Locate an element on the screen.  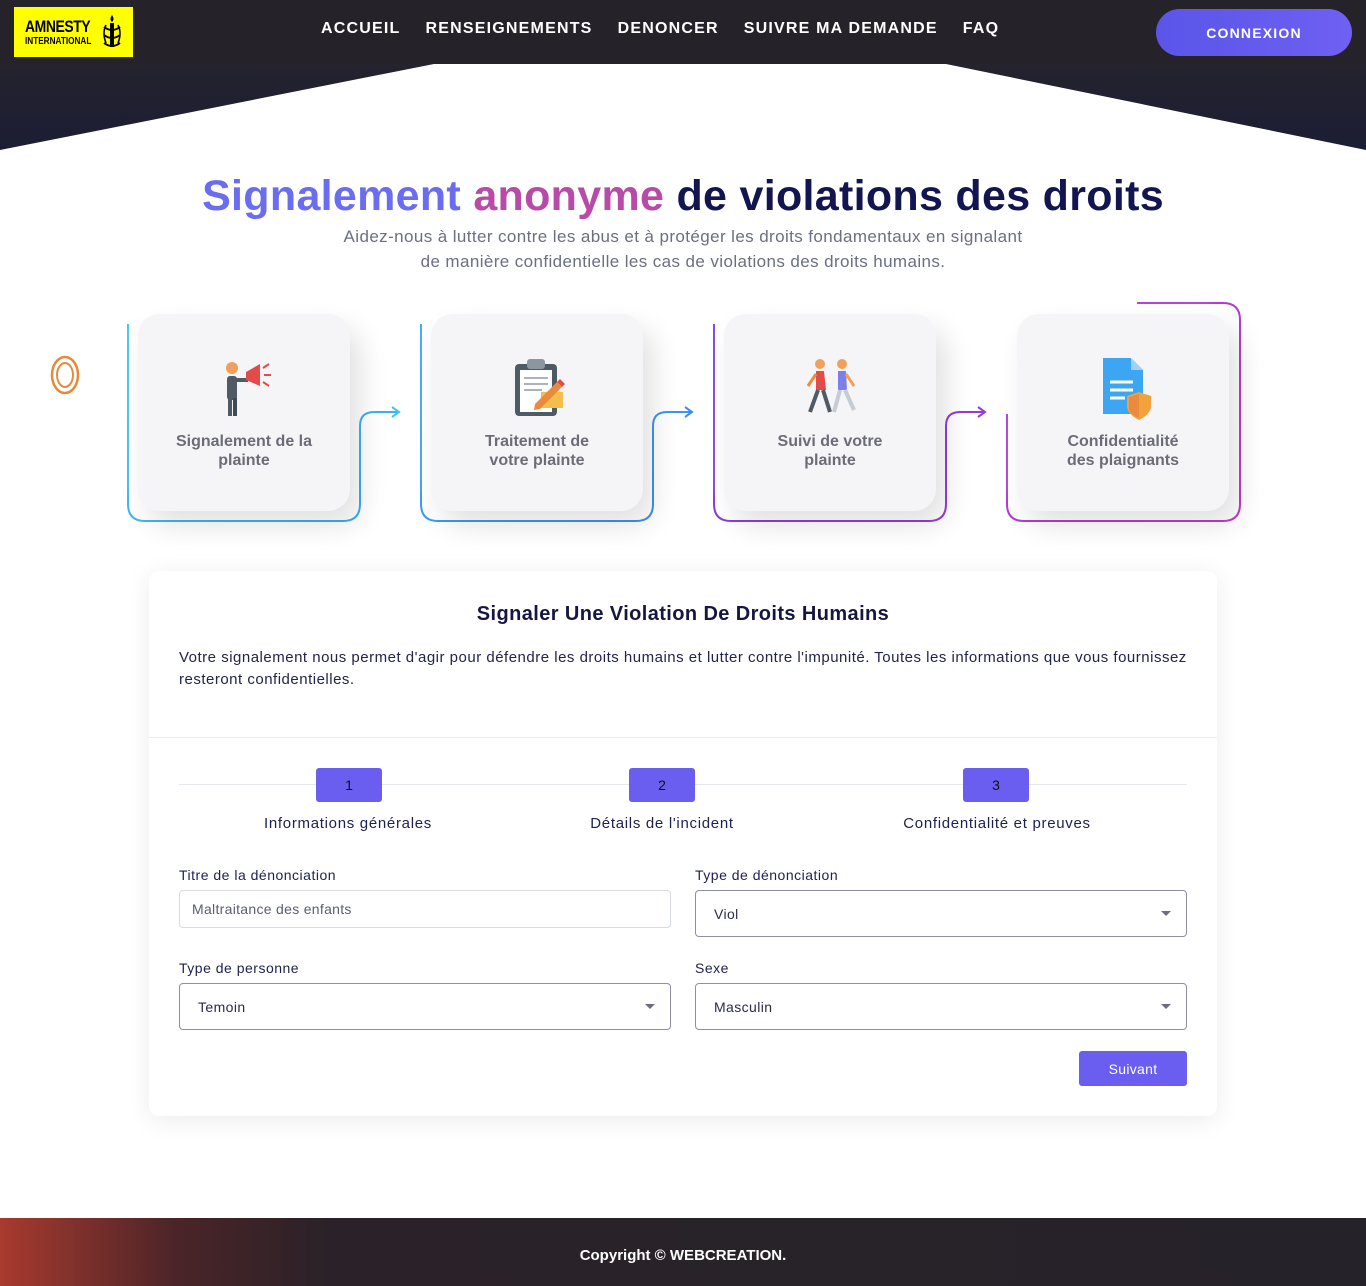
logo-line2: INTERNATIONAL is located at coordinates (58, 41).